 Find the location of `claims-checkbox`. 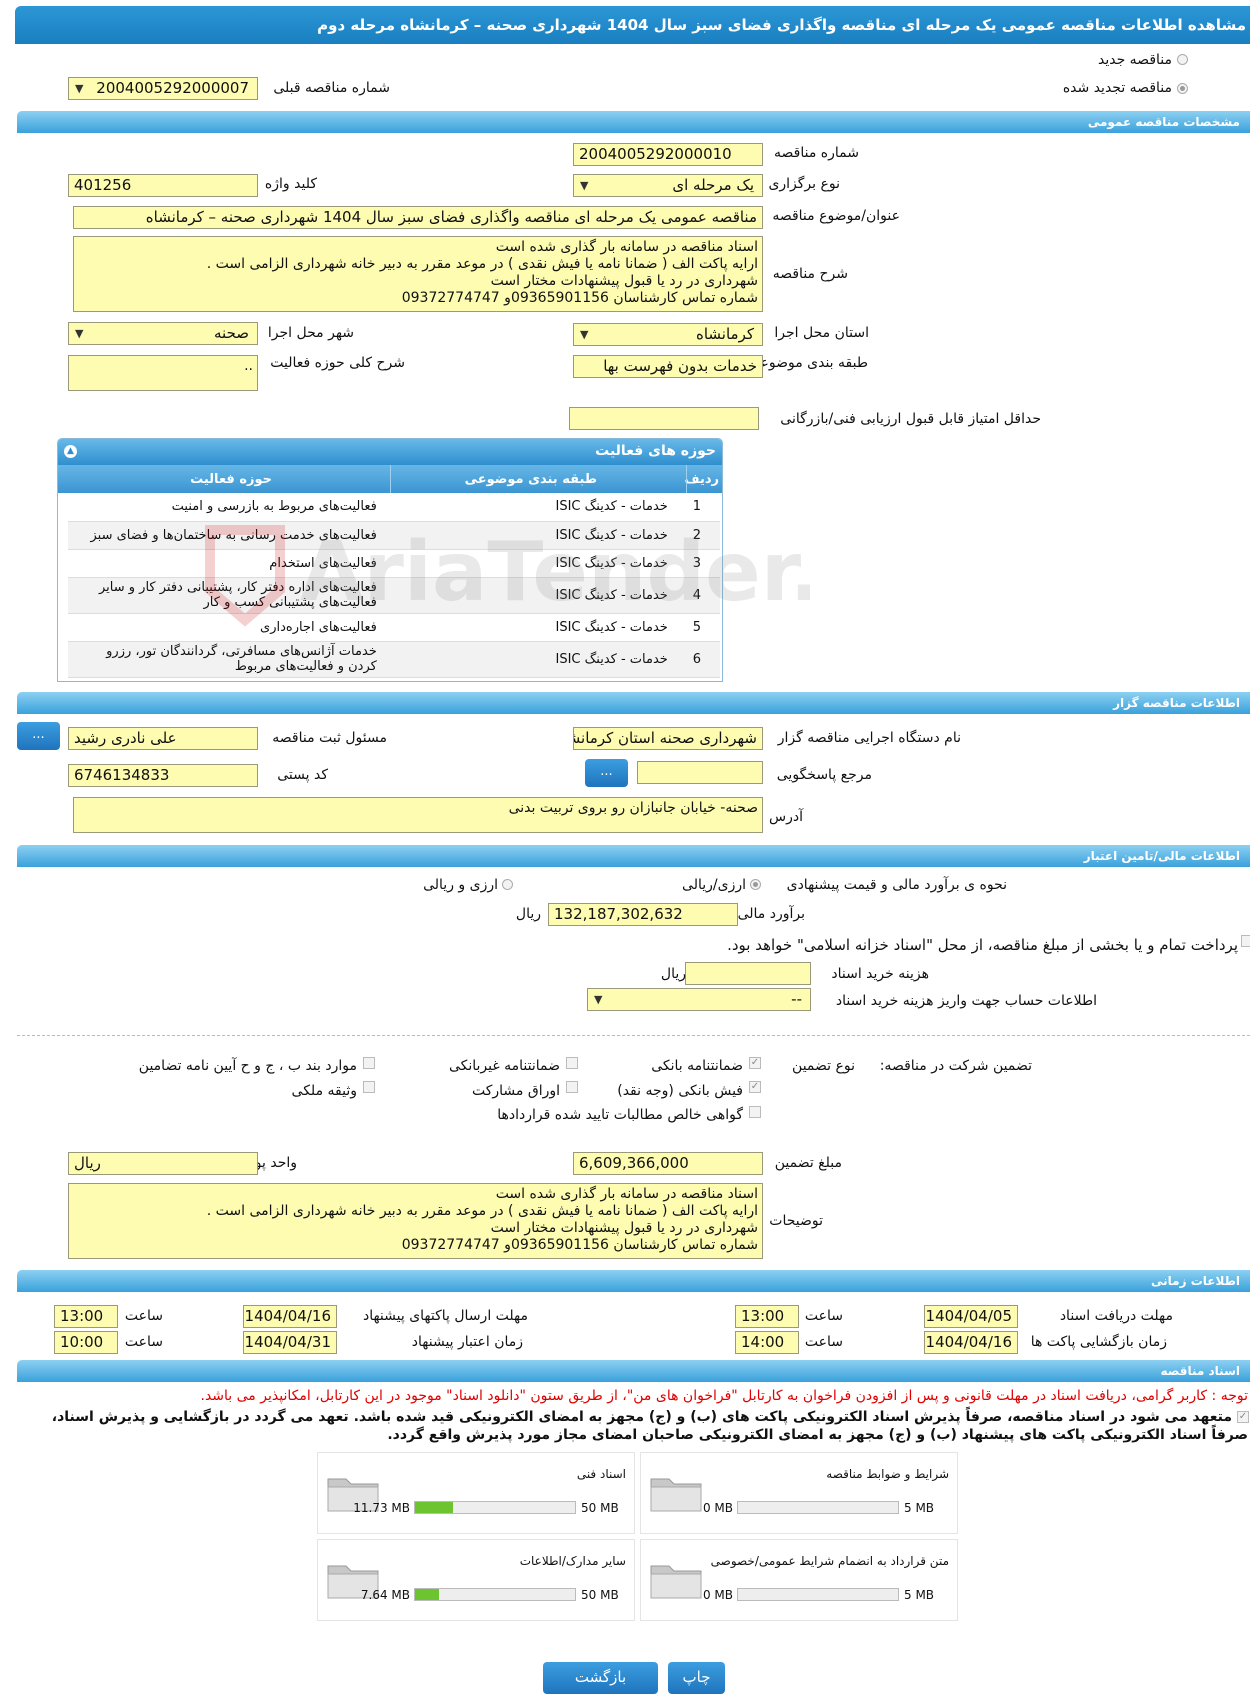

claims-checkbox is located at coordinates (755, 1112).